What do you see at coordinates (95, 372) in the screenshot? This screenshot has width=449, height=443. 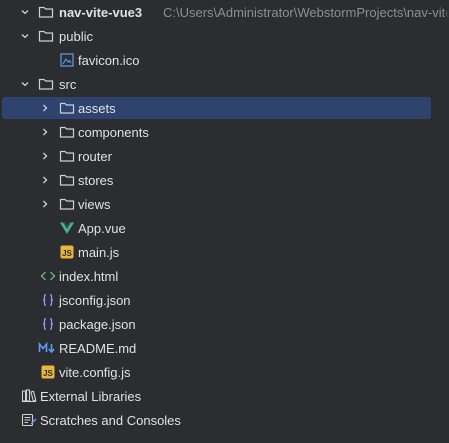 I see `file-label-vite-config: vite.config.js` at bounding box center [95, 372].